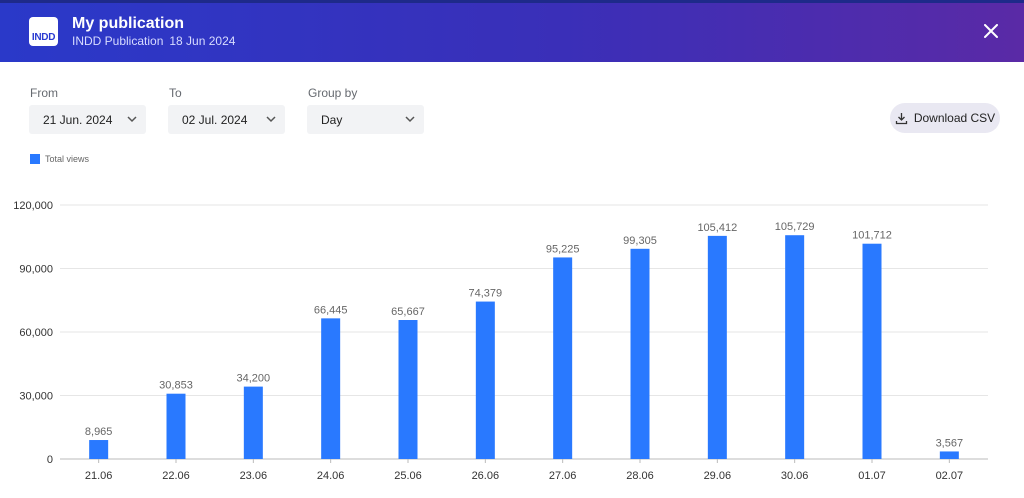 The height and width of the screenshot is (498, 1024). I want to click on bar-data-label: 34,200, so click(254, 379).